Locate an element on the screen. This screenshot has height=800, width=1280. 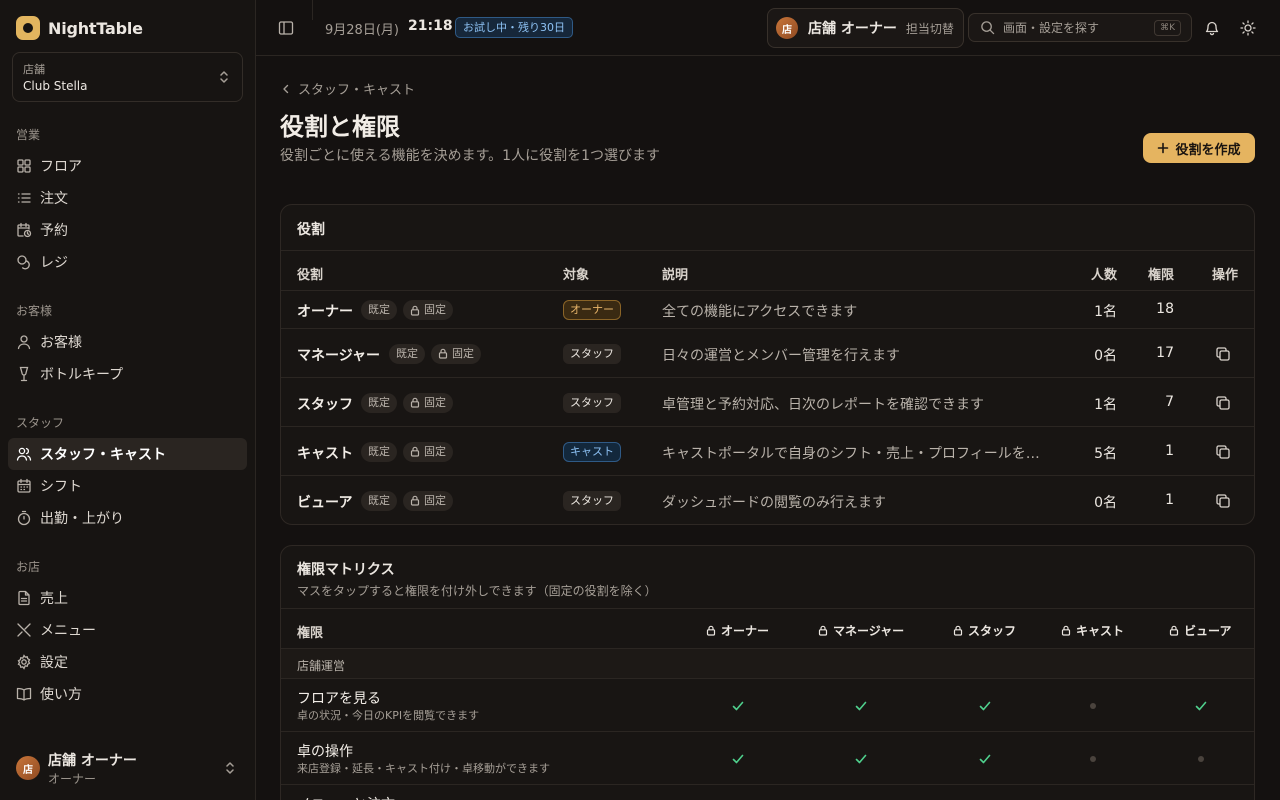
permission-name: フロアを見る is located at coordinates (339, 699).